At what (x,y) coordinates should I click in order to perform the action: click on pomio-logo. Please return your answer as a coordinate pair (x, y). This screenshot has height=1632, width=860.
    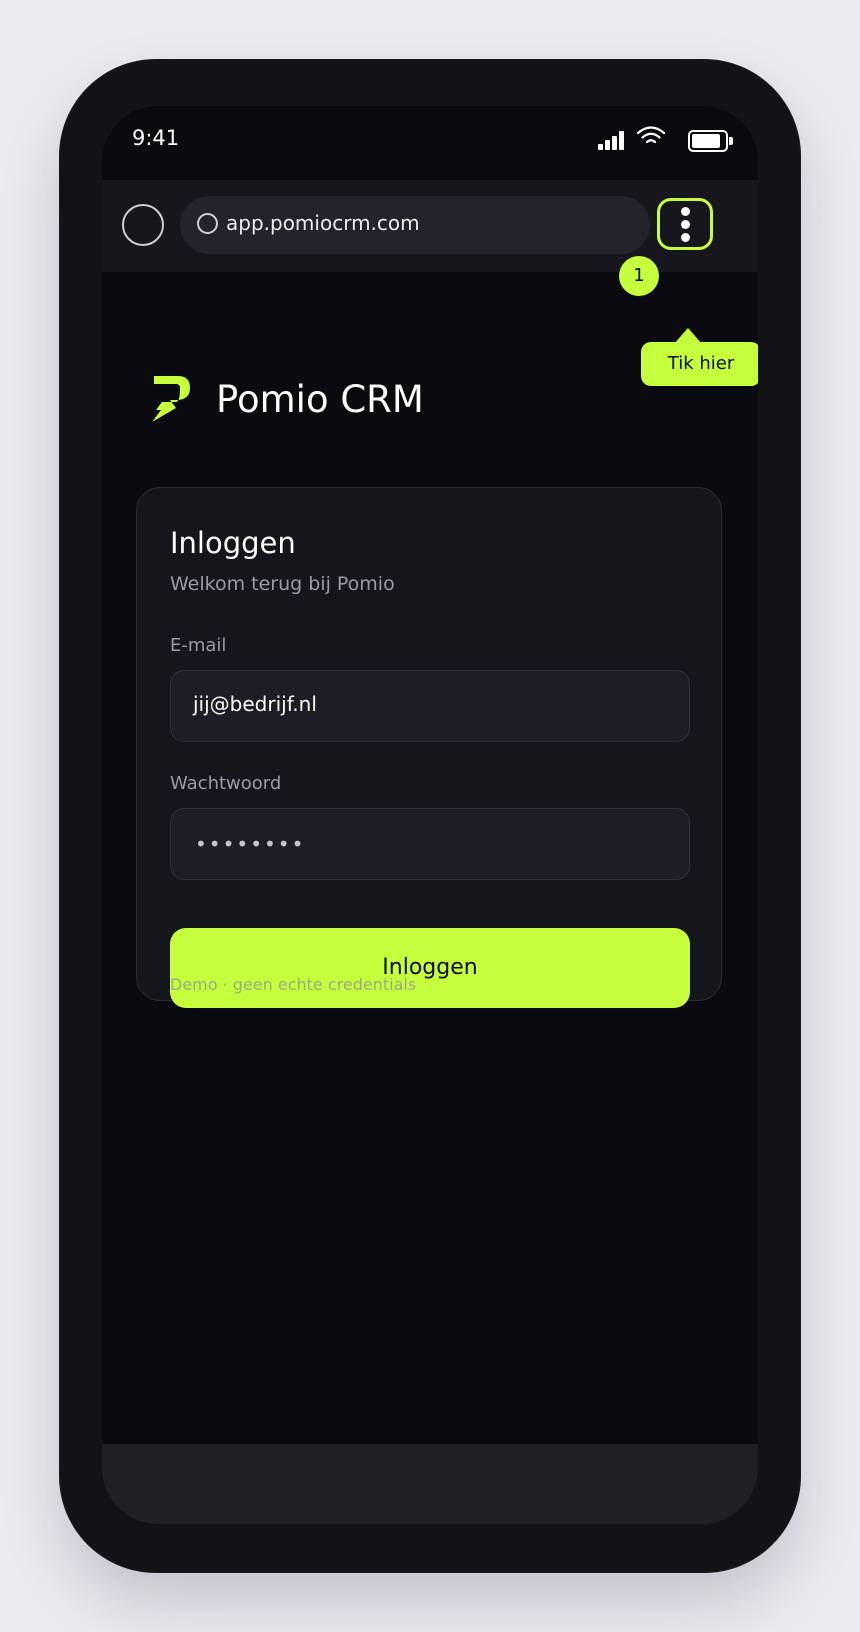
    Looking at the image, I should click on (171, 399).